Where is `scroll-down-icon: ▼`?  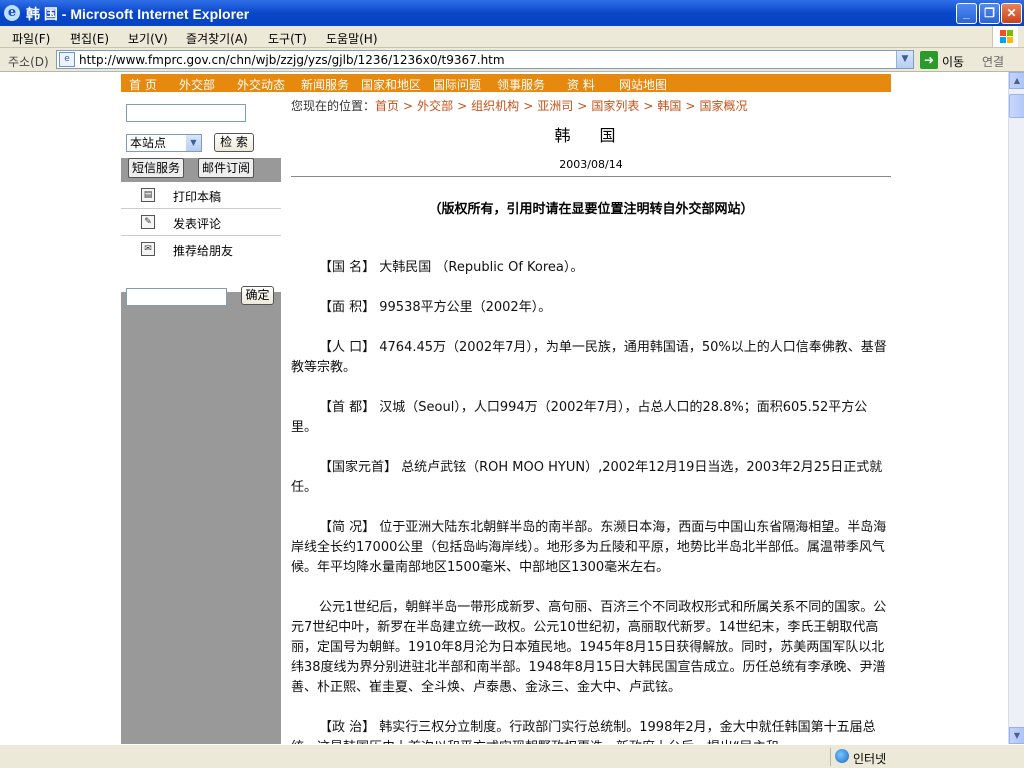 scroll-down-icon: ▼ is located at coordinates (1016, 735).